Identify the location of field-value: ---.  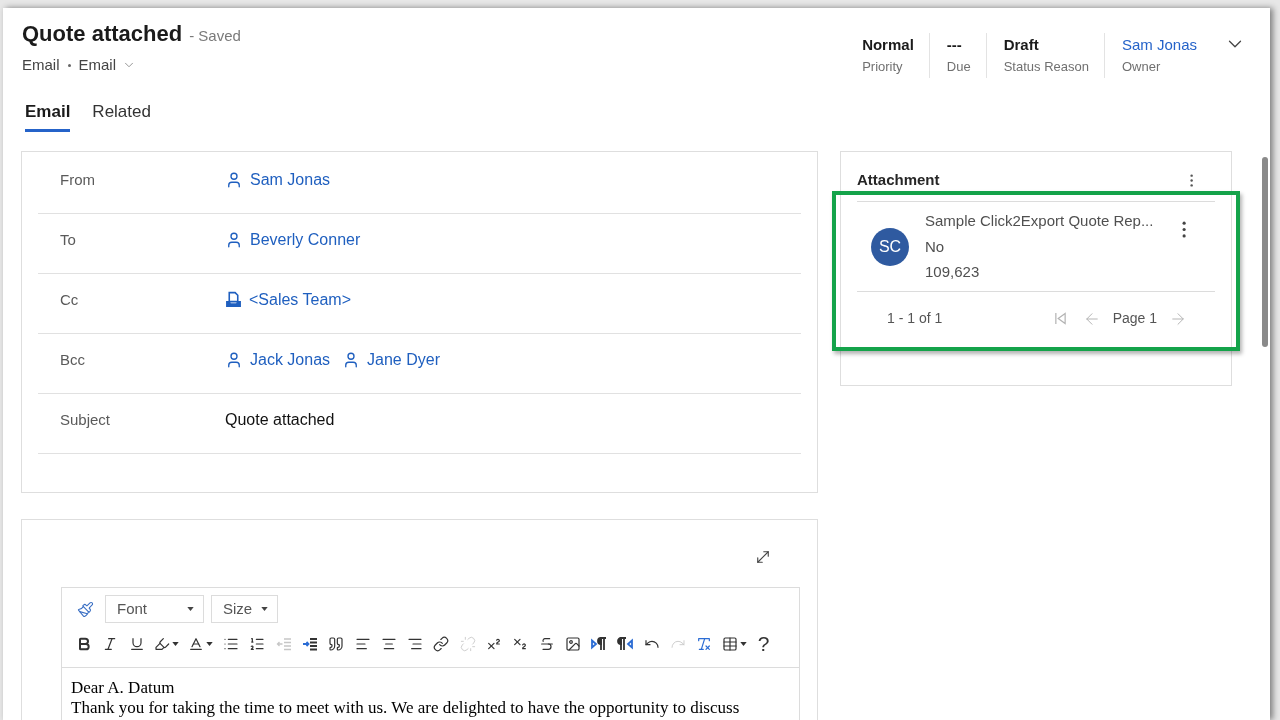
(954, 44).